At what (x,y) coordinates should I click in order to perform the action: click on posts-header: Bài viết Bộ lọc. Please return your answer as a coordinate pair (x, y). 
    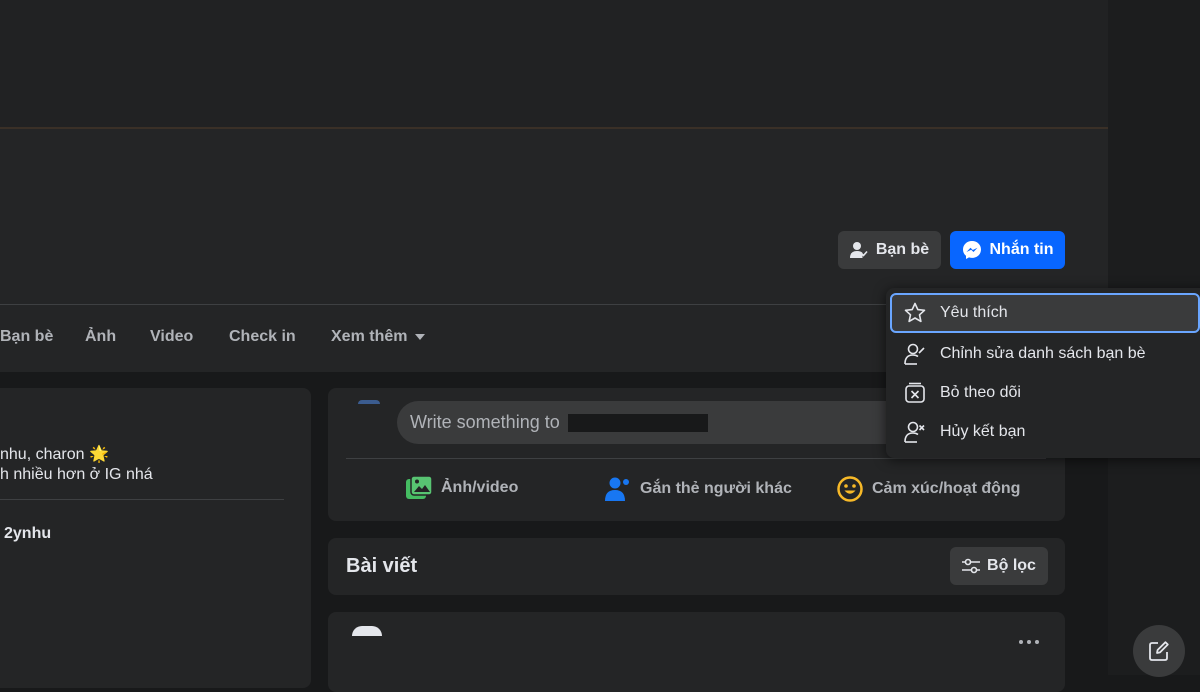
    Looking at the image, I should click on (696, 566).